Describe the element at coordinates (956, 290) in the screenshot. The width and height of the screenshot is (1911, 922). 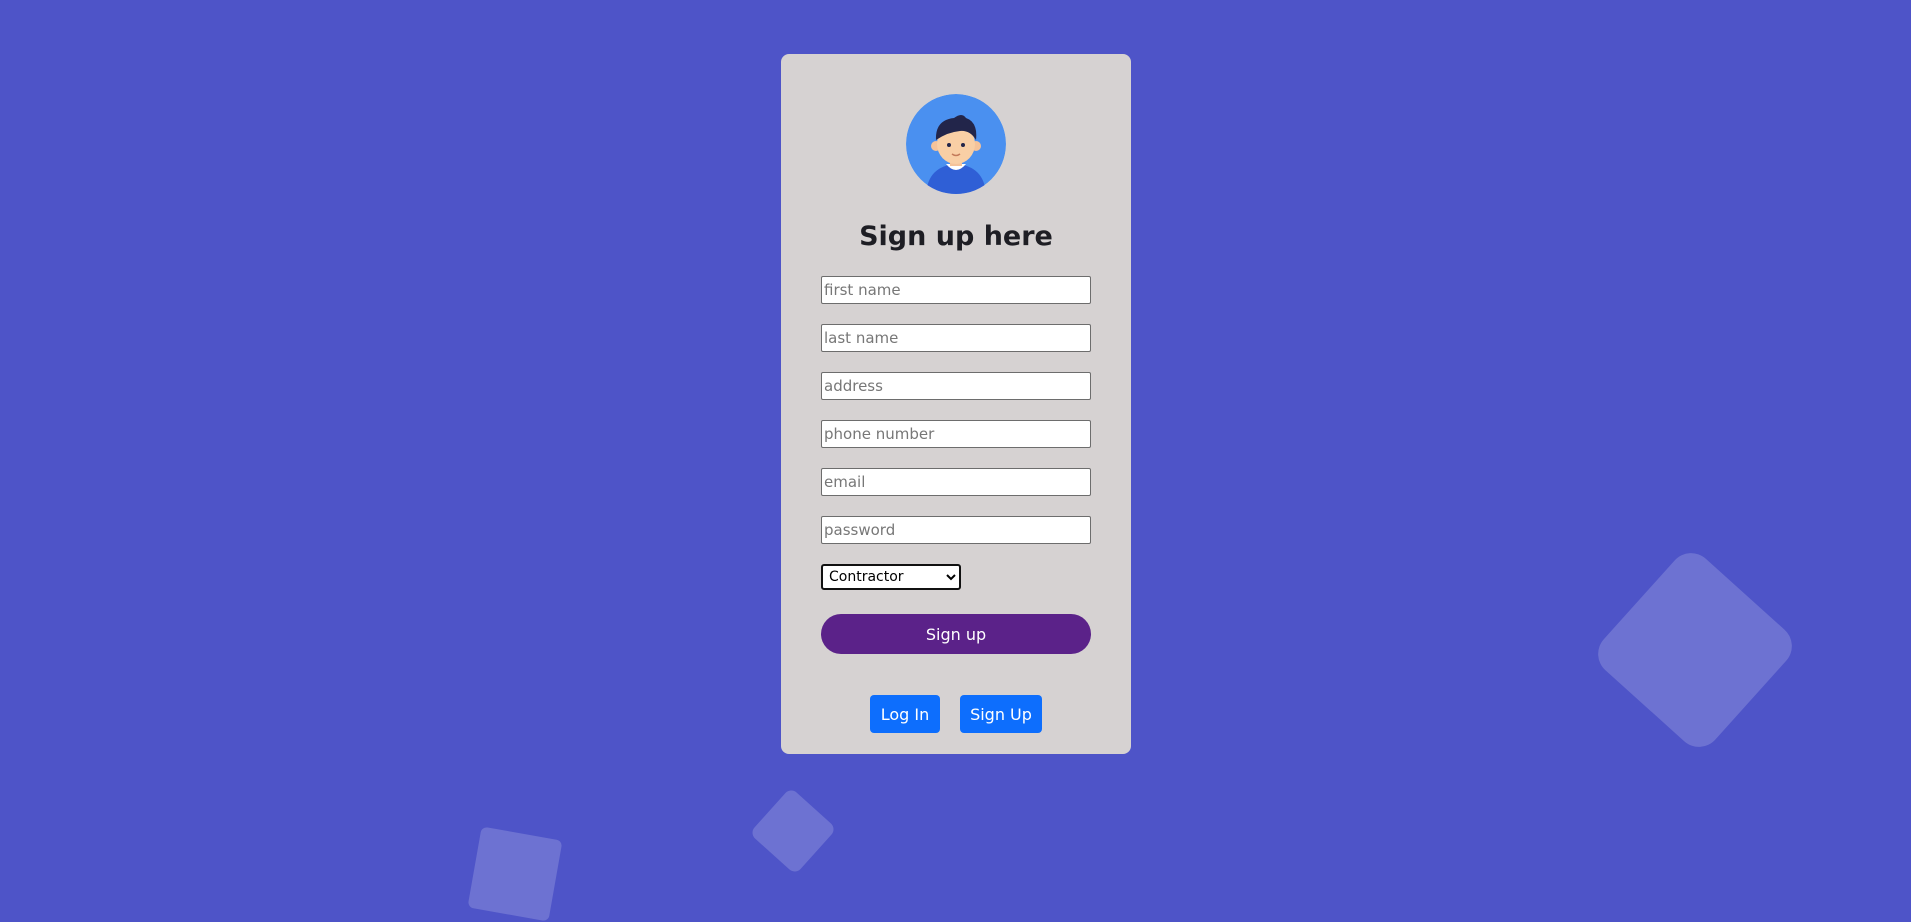
I see `first-name-input` at that location.